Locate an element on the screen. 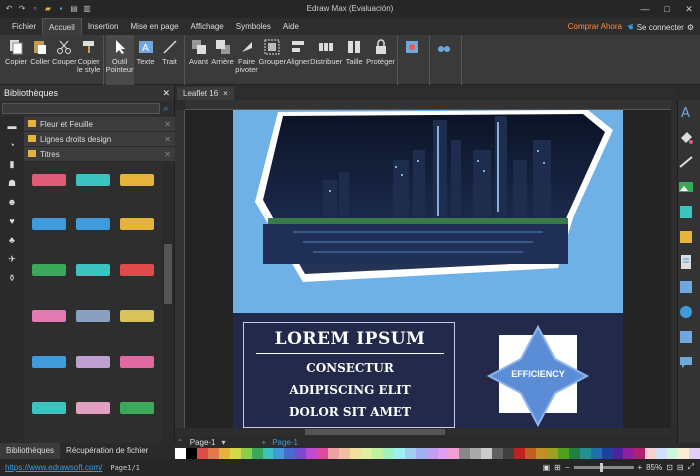 This screenshot has width=700, height=476. close-tab-icon: × is located at coordinates (225, 93).